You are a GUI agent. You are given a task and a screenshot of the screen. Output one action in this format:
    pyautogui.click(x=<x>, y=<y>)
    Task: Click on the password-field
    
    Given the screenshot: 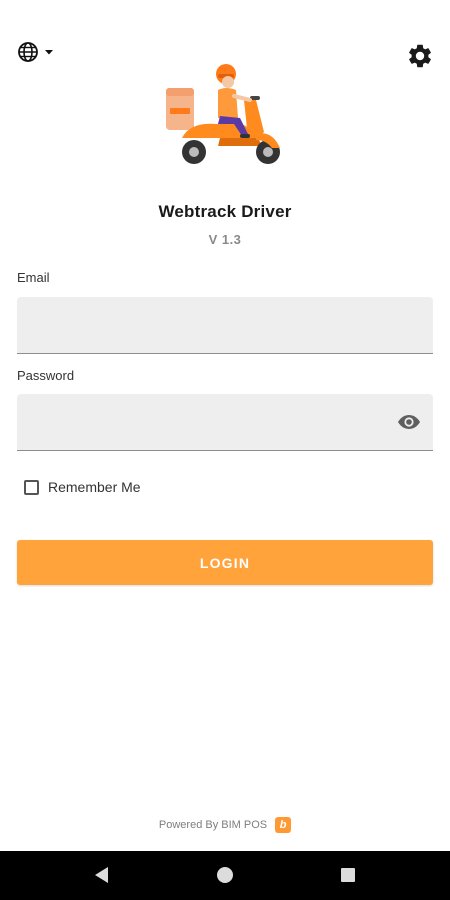 What is the action you would take?
    pyautogui.click(x=225, y=422)
    